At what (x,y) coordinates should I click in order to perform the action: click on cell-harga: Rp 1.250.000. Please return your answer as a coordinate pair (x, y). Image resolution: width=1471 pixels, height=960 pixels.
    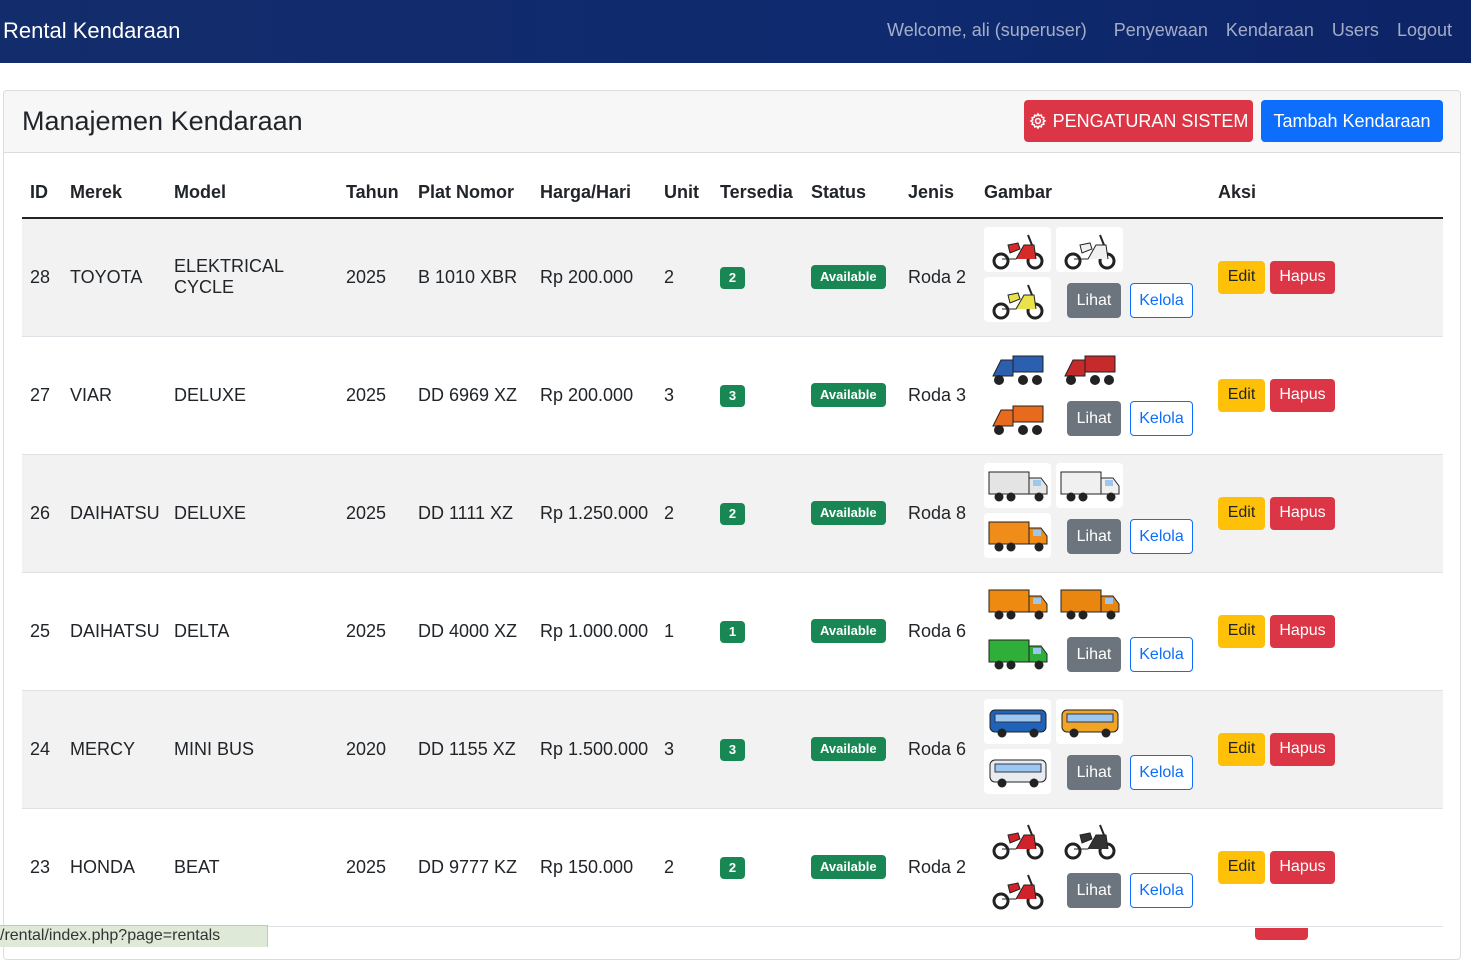
    Looking at the image, I should click on (594, 513).